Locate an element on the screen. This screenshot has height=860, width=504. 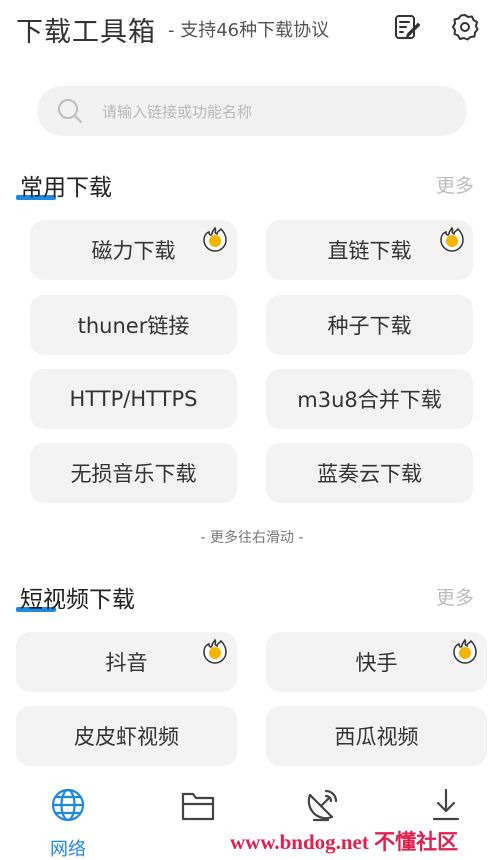
download-button-http: HTTP/HTTPS is located at coordinates (133, 399).